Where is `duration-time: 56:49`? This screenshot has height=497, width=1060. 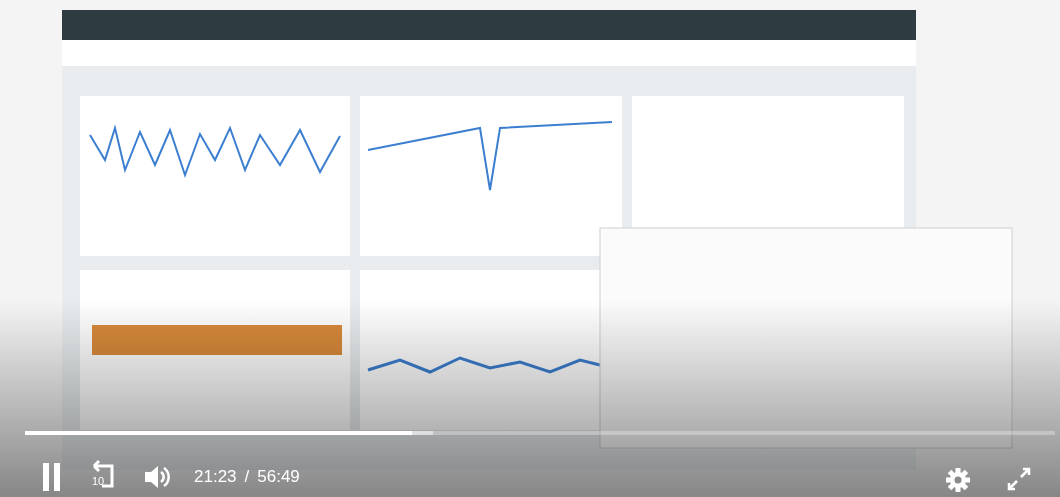 duration-time: 56:49 is located at coordinates (278, 477).